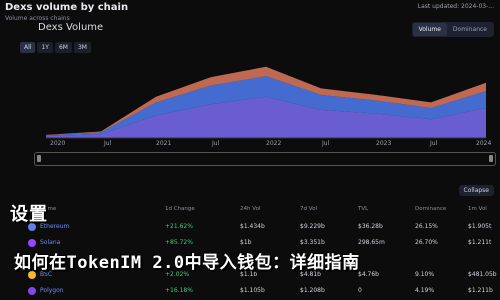  What do you see at coordinates (58, 143) in the screenshot?
I see `x-tick-label: 2020` at bounding box center [58, 143].